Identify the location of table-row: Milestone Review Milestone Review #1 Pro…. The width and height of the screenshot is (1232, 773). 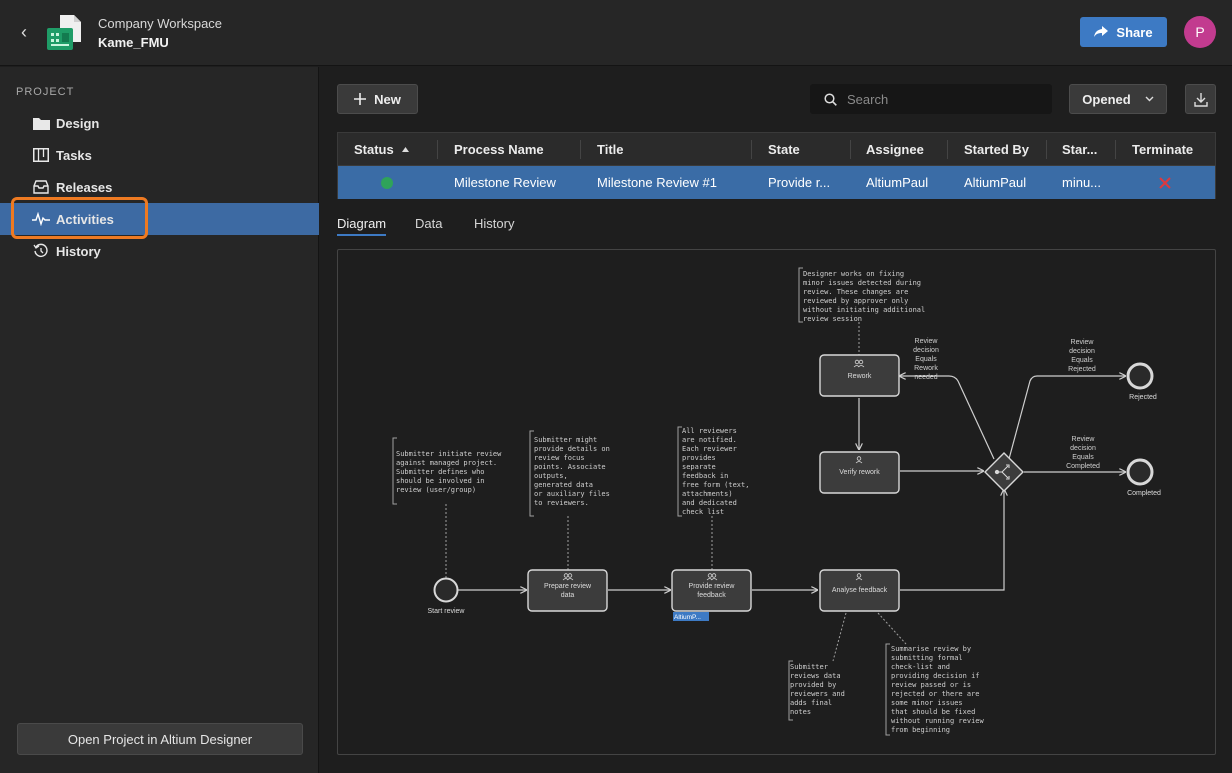
(776, 182).